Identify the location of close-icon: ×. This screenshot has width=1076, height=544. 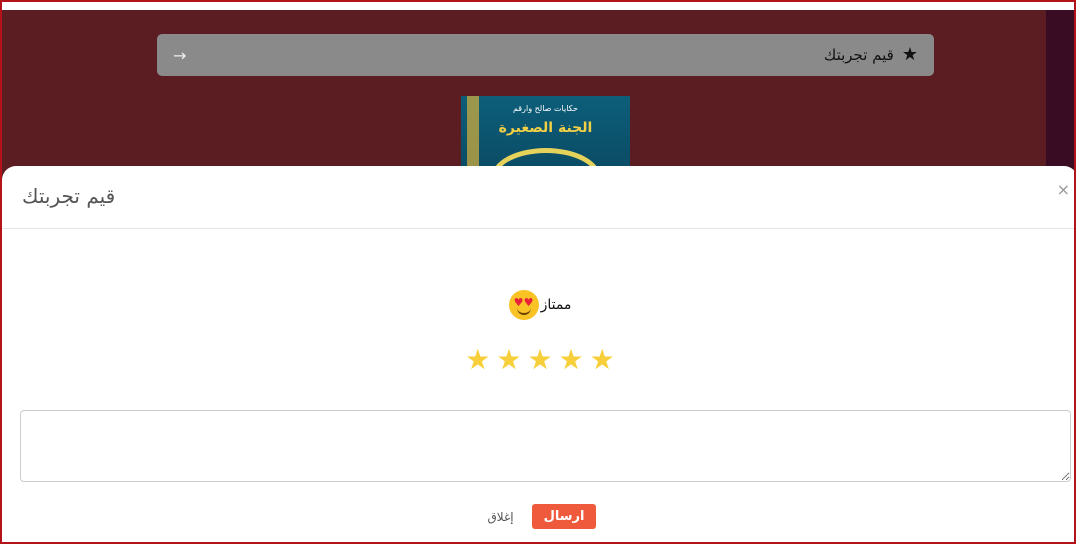
(1063, 190).